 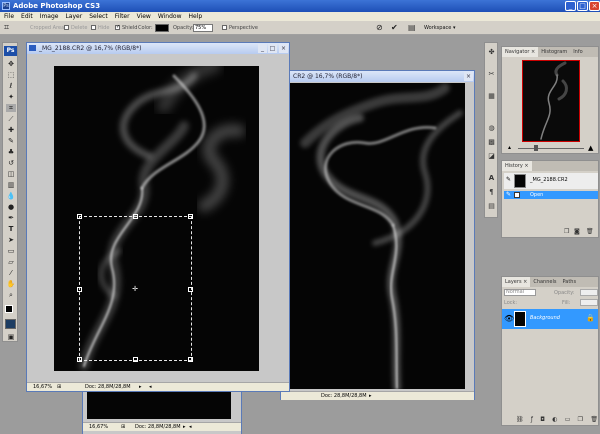 I want to click on close-button: ×, so click(x=594, y=6).